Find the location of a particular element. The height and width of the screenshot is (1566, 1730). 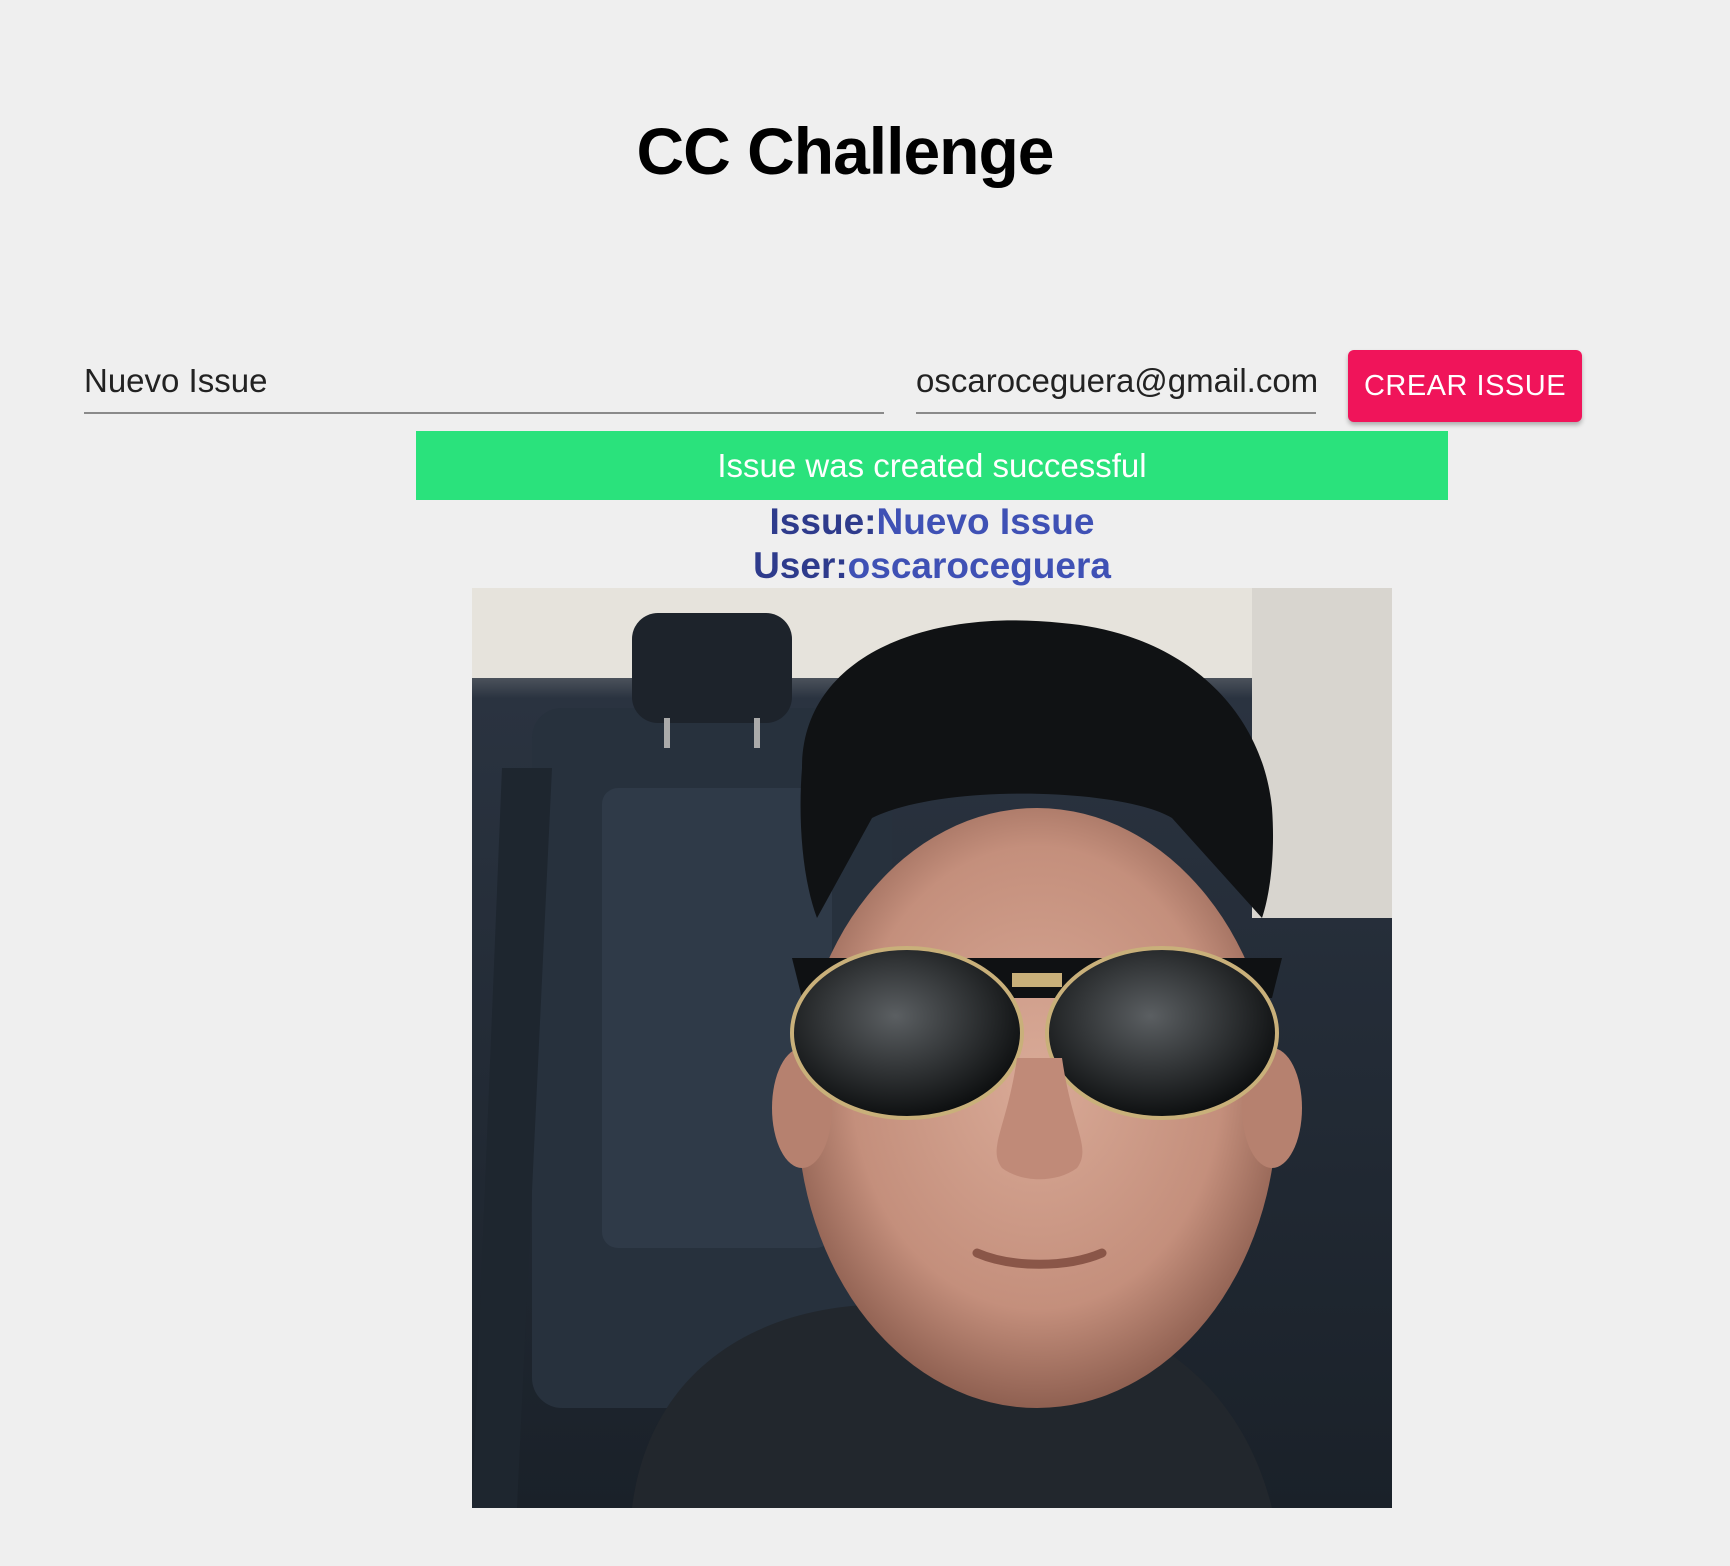

email-input is located at coordinates (1116, 376).